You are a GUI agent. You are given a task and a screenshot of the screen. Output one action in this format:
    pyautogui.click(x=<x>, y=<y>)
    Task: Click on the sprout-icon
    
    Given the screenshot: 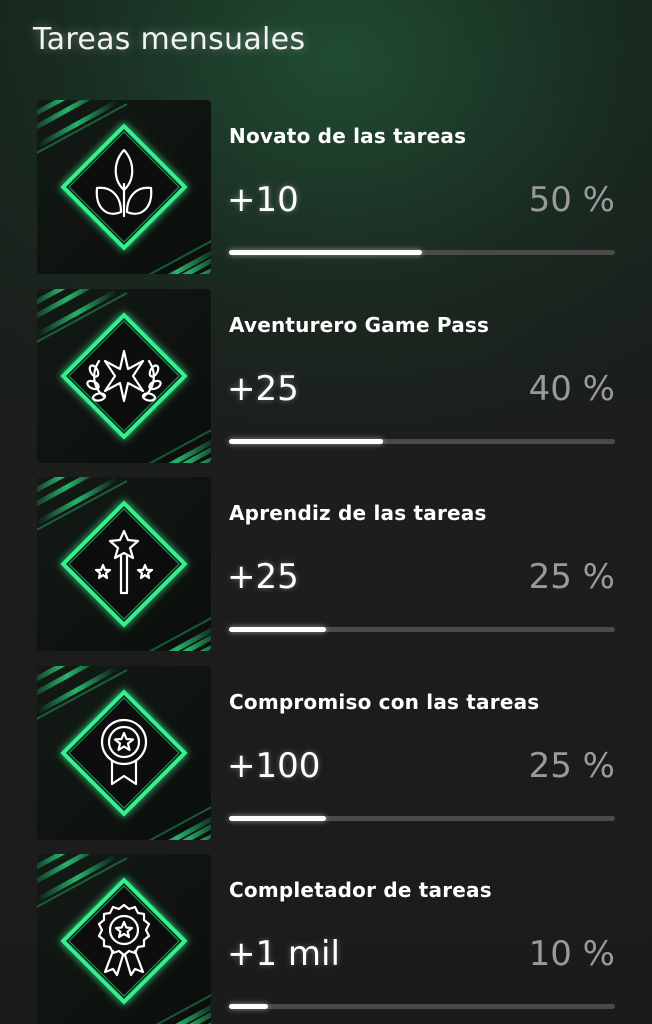 What is the action you would take?
    pyautogui.click(x=124, y=187)
    